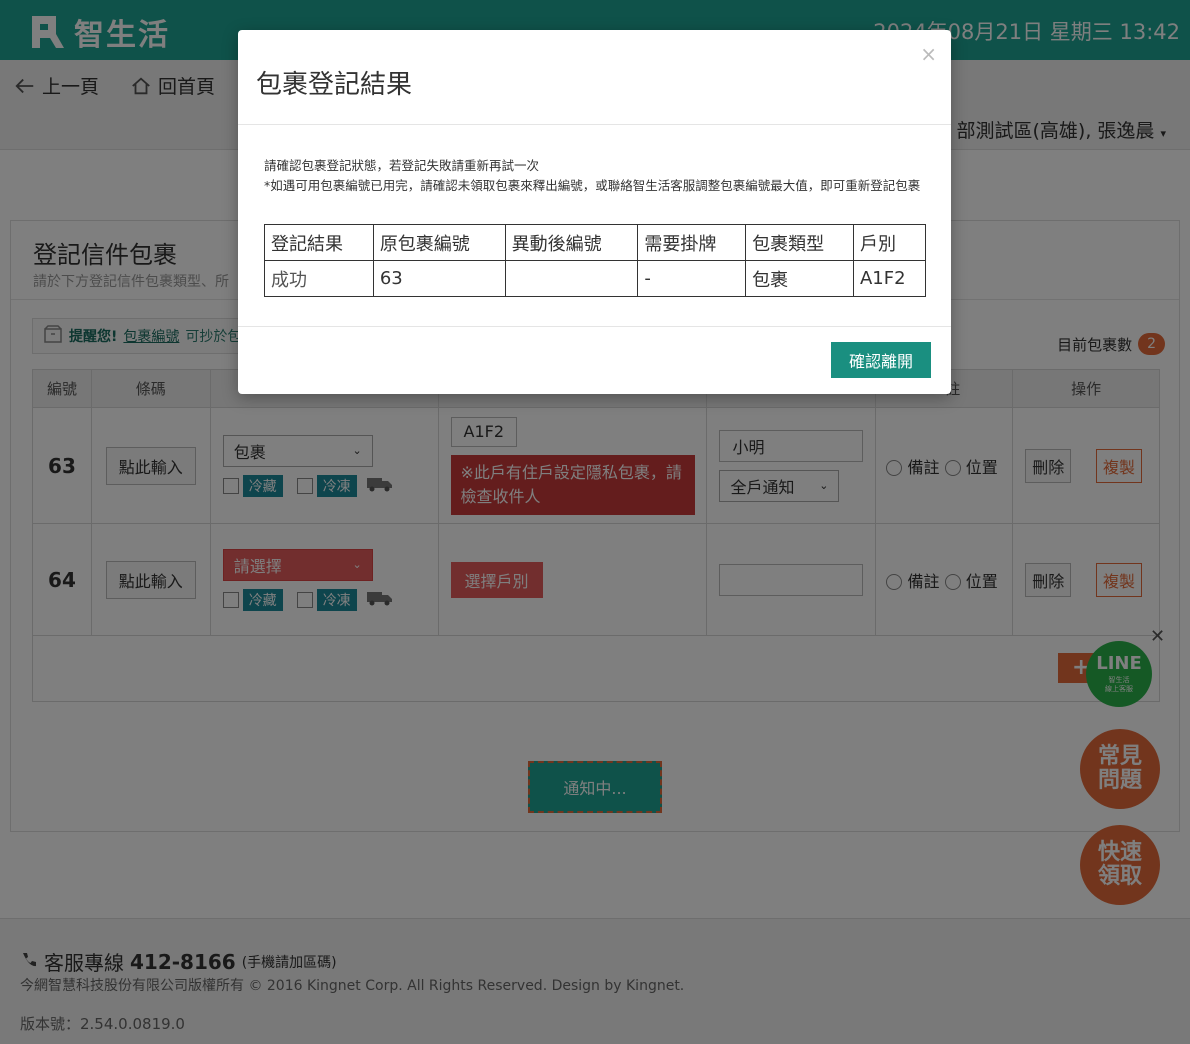 The width and height of the screenshot is (1190, 1044). I want to click on close-icon: ×, so click(928, 54).